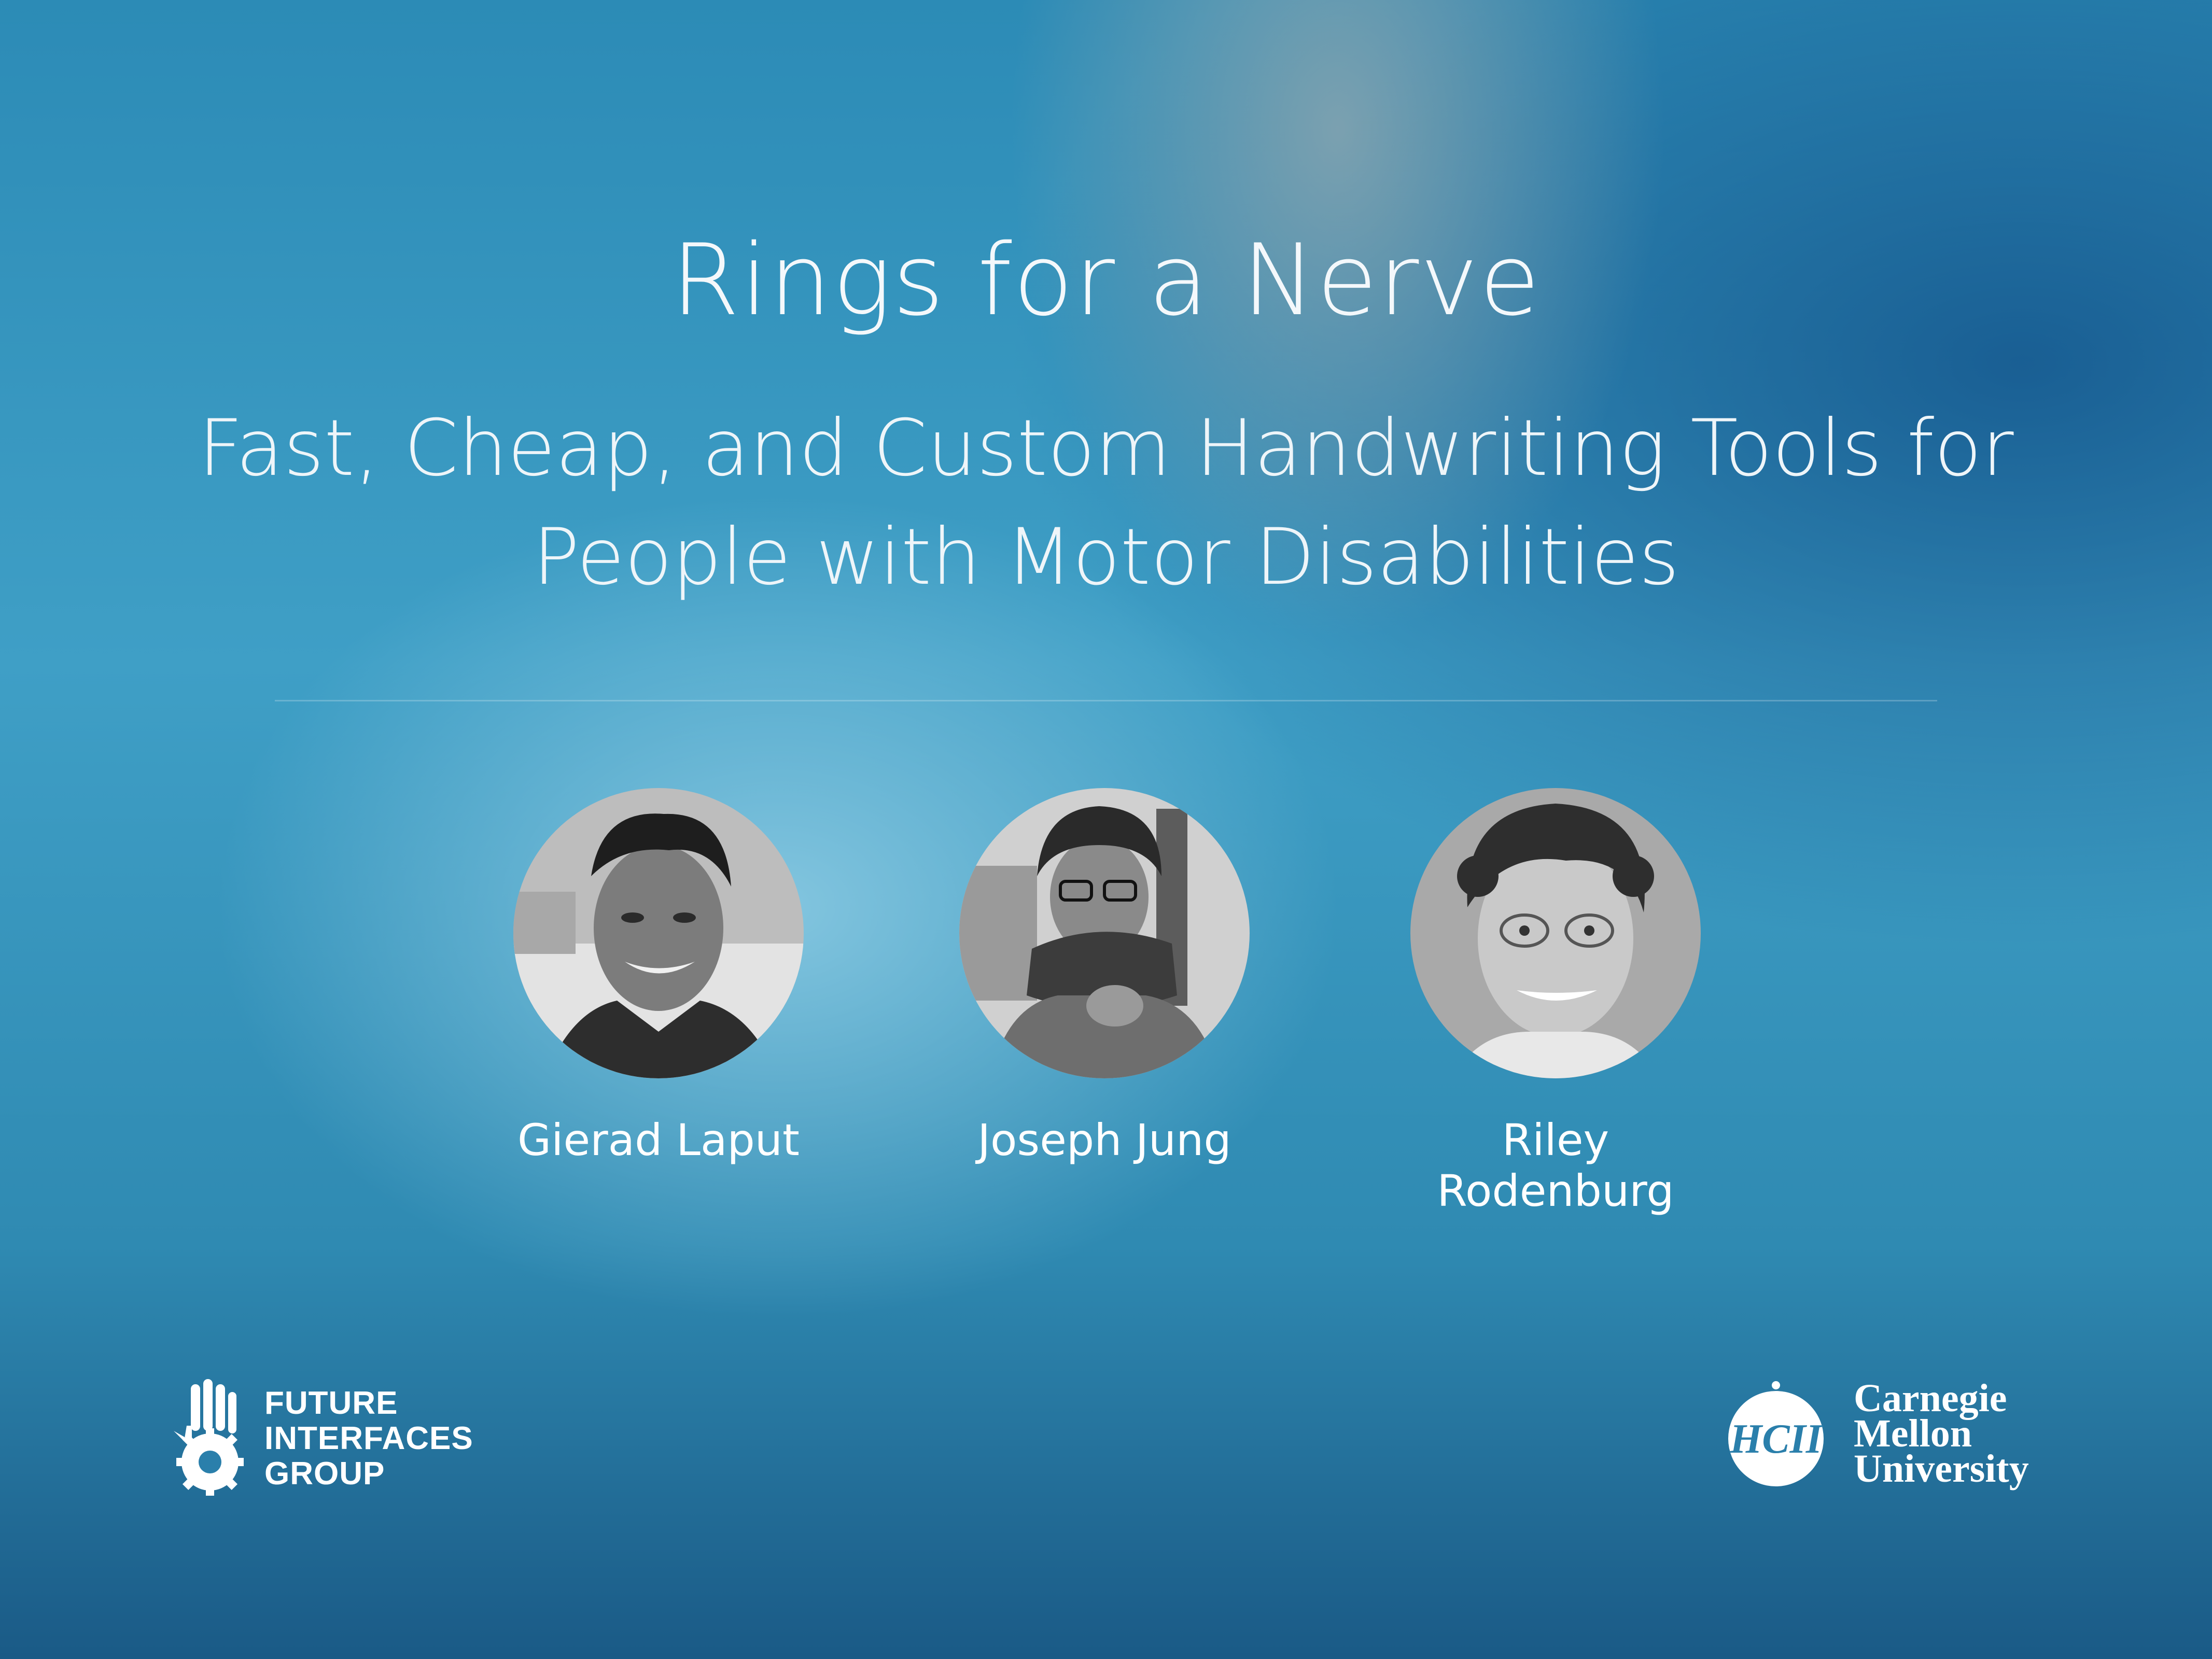 The width and height of the screenshot is (2212, 1659). I want to click on cmu-logo-line-2: Mellon, so click(1913, 1433).